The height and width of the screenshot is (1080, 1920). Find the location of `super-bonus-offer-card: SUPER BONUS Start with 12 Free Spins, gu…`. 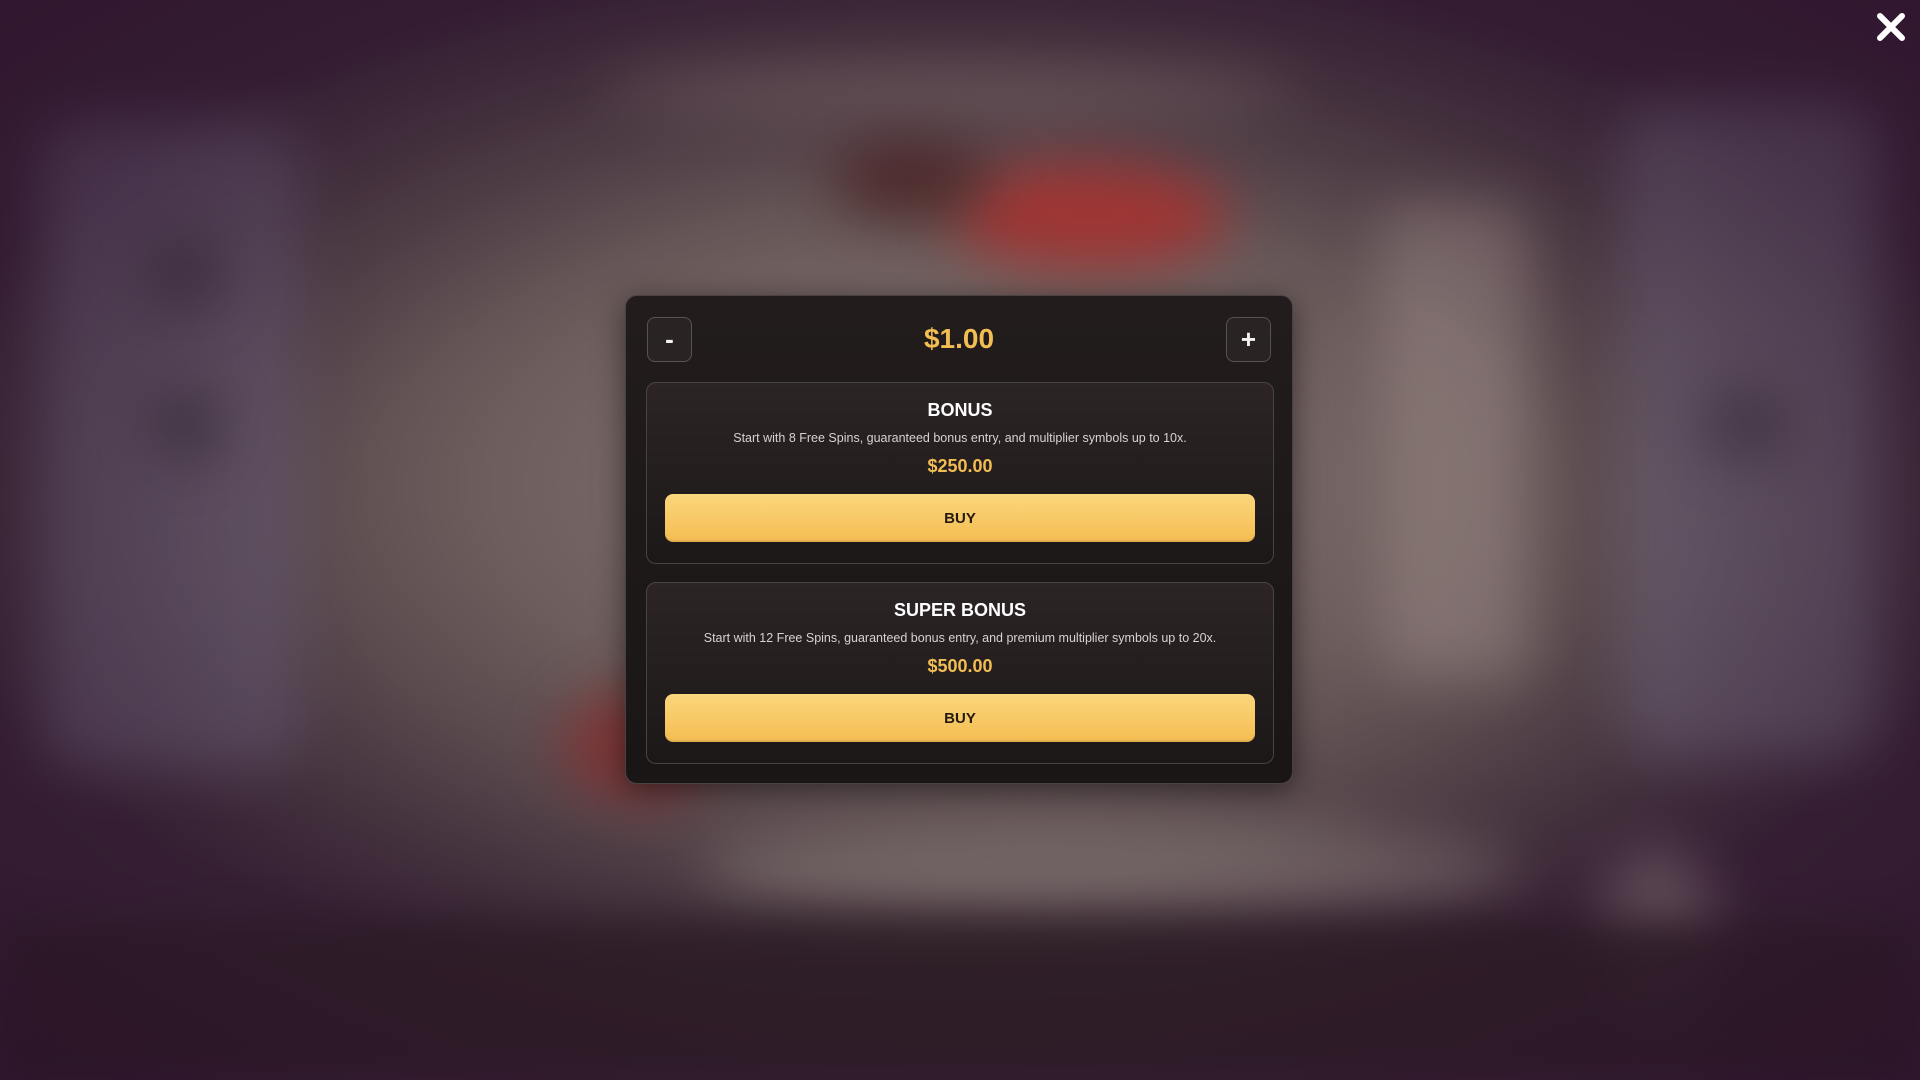

super-bonus-offer-card: SUPER BONUS Start with 12 Free Spins, gu… is located at coordinates (960, 673).